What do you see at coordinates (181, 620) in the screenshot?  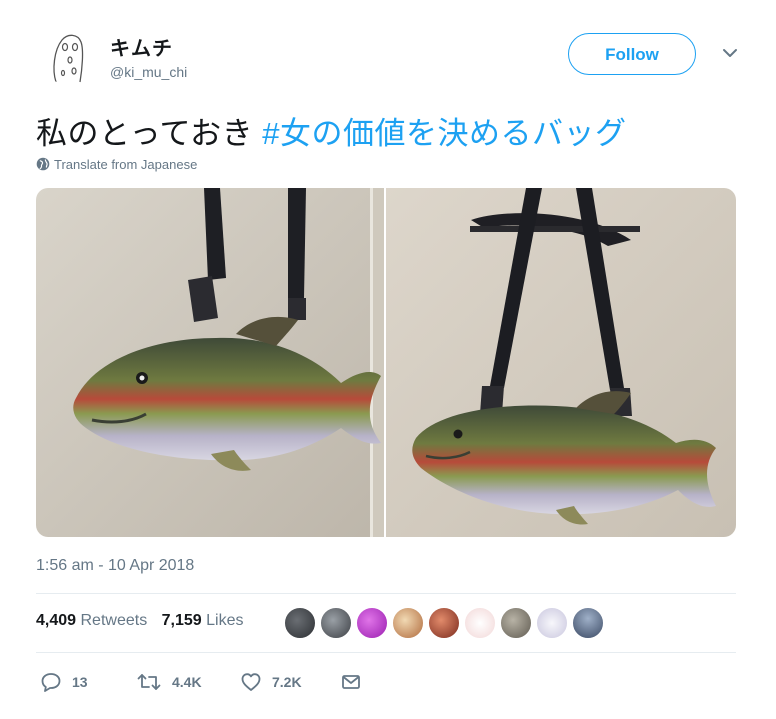 I see `likes-count: 7,159` at bounding box center [181, 620].